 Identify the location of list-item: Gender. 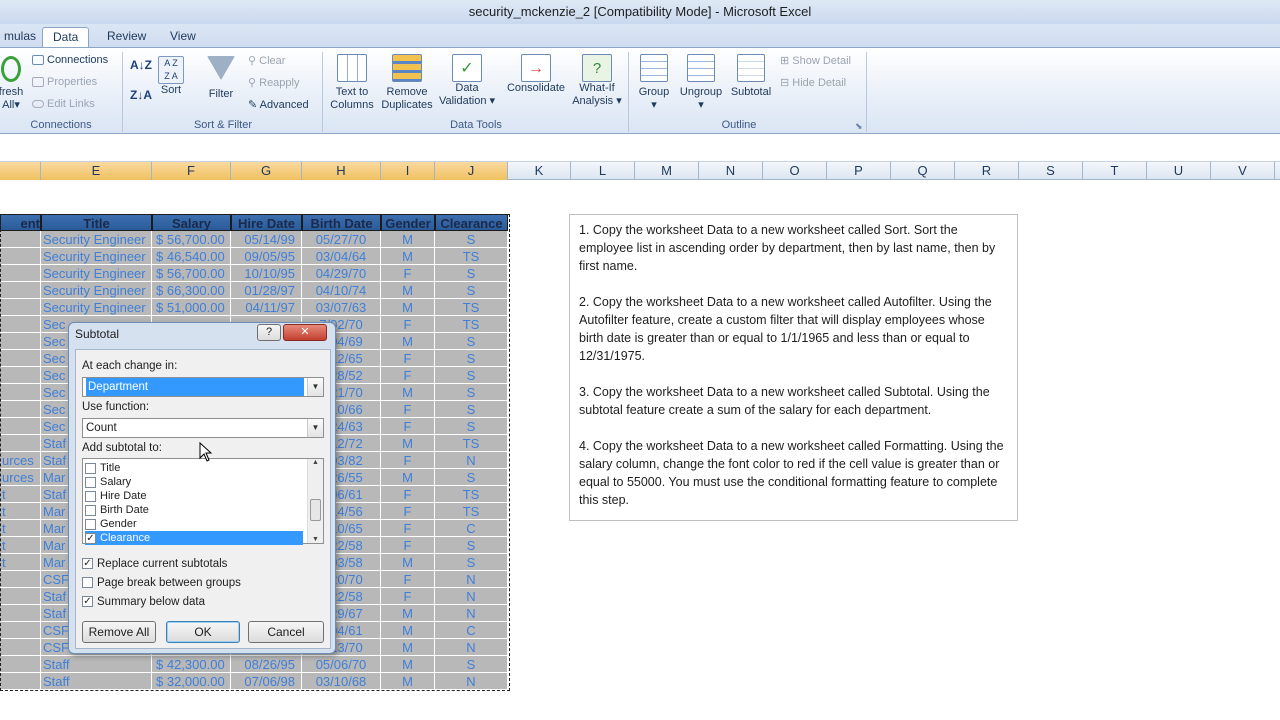
(194, 524).